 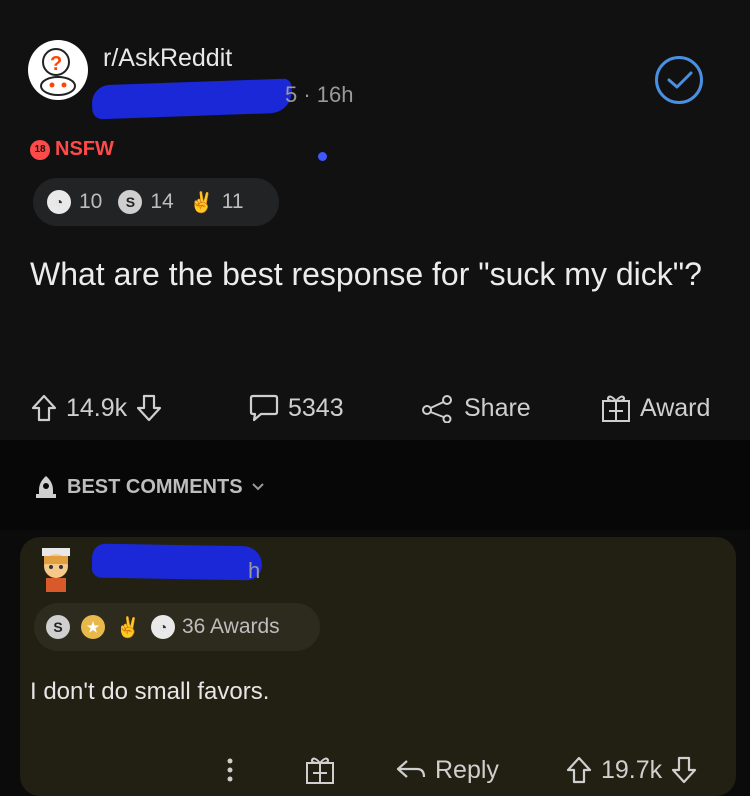 What do you see at coordinates (467, 769) in the screenshot?
I see `reply-label: Reply` at bounding box center [467, 769].